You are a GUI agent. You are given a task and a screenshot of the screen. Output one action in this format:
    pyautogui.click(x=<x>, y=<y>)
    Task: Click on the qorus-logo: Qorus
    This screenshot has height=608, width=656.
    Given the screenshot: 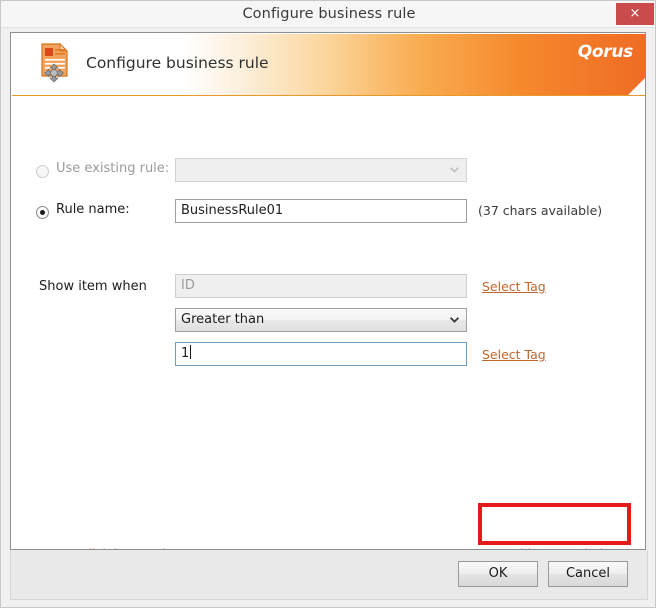 What is the action you would take?
    pyautogui.click(x=605, y=52)
    